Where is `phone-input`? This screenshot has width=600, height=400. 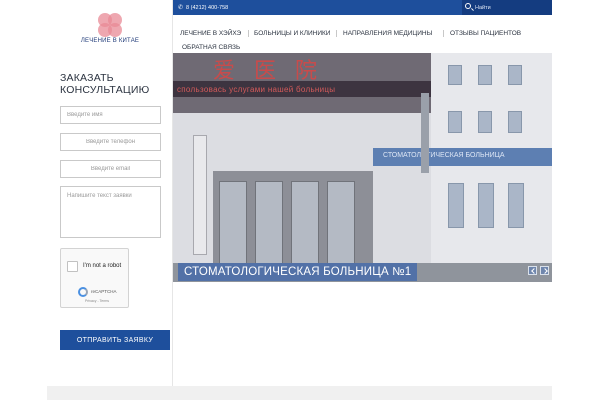 phone-input is located at coordinates (110, 142).